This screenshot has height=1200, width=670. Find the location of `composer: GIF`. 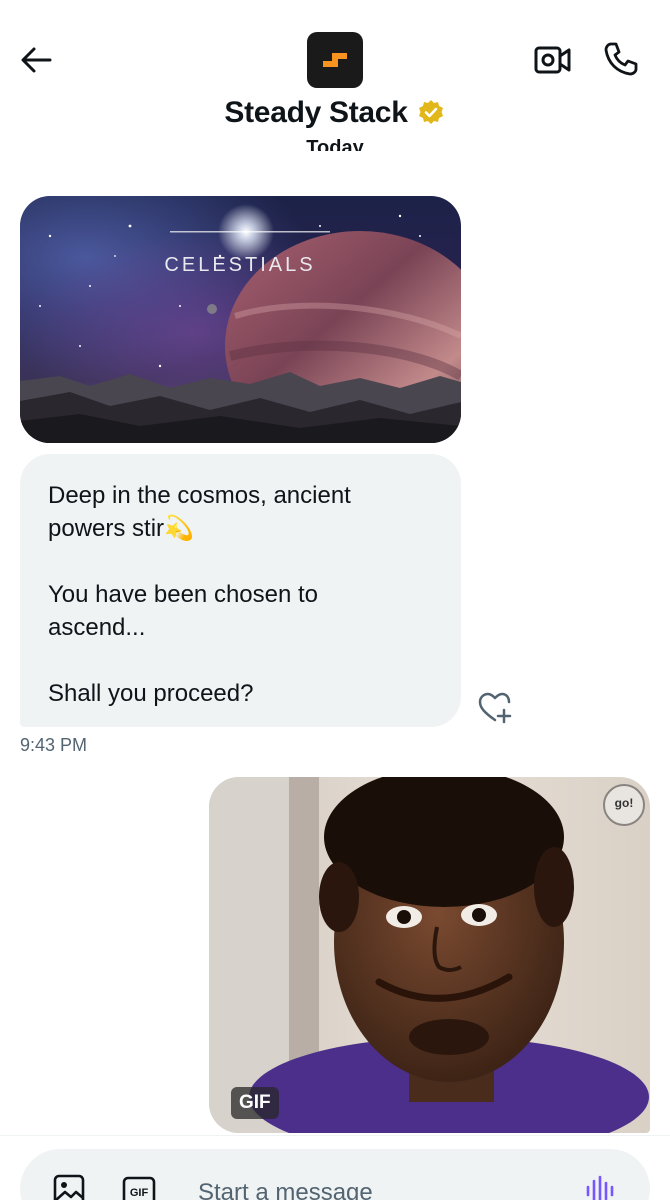

composer: GIF is located at coordinates (335, 1174).